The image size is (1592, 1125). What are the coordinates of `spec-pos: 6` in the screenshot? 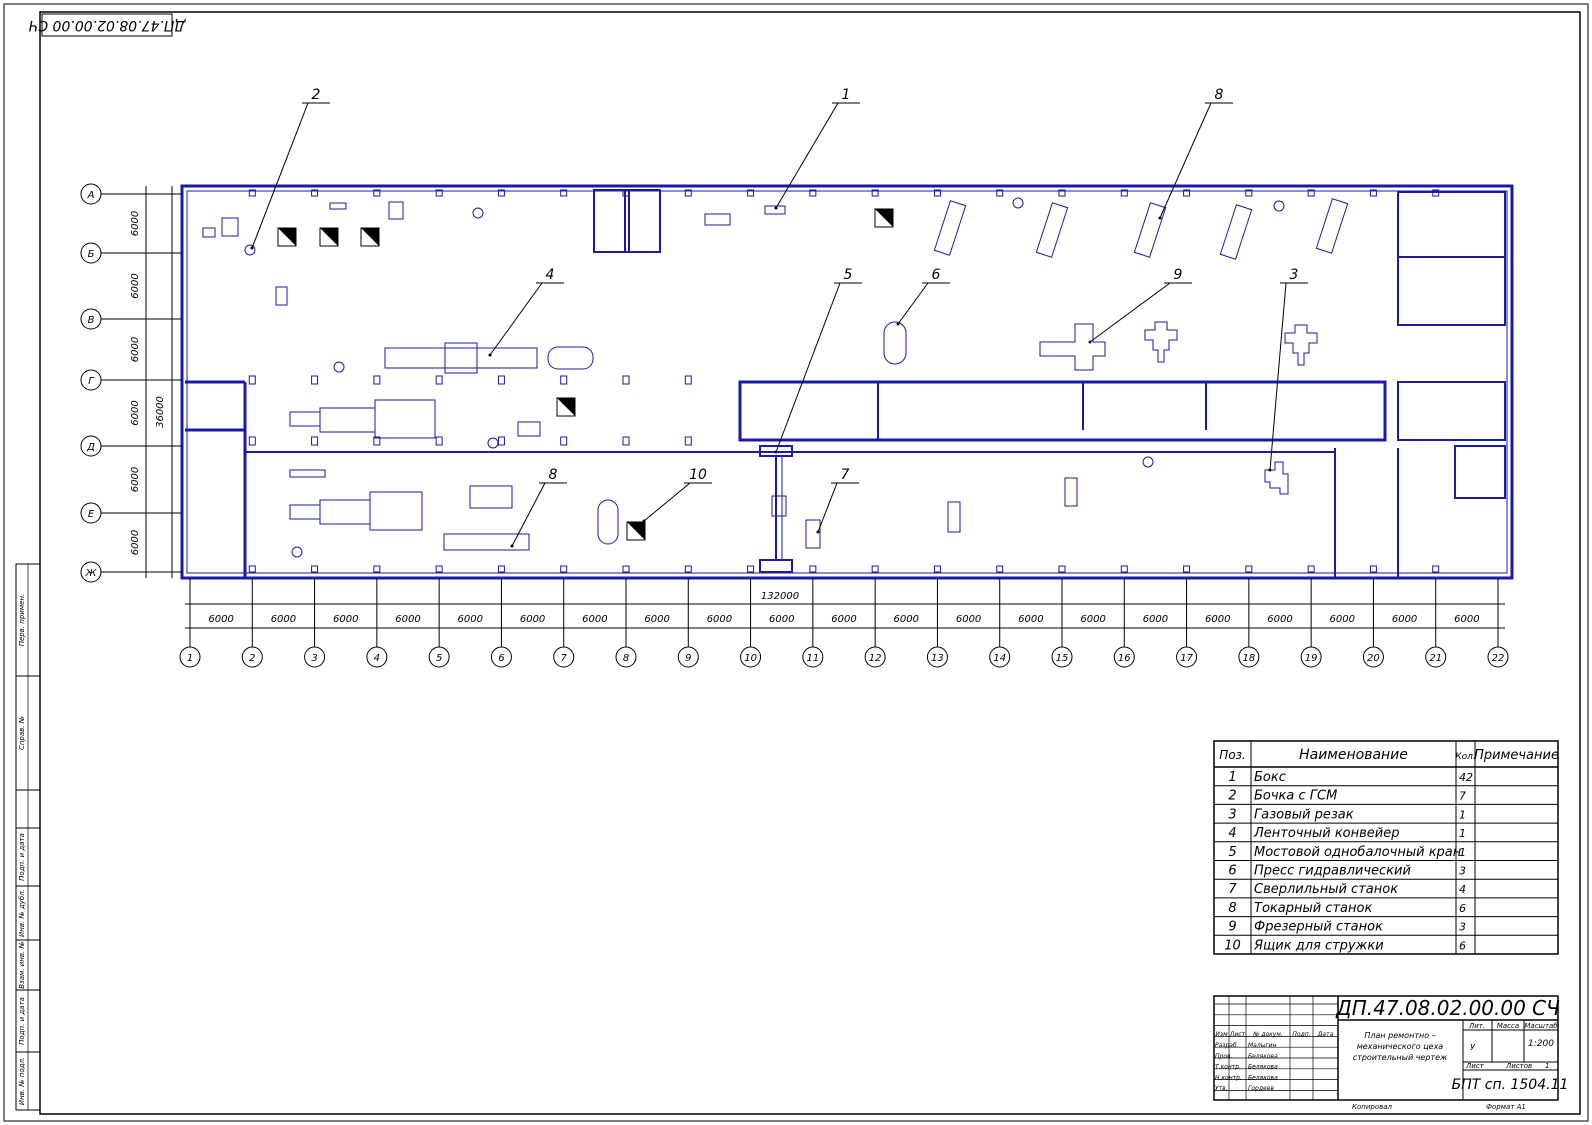 It's located at (1232, 871).